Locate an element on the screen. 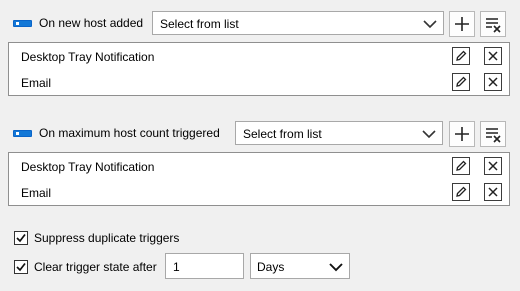 This screenshot has height=291, width=520. time-unit-value: Days is located at coordinates (271, 267).